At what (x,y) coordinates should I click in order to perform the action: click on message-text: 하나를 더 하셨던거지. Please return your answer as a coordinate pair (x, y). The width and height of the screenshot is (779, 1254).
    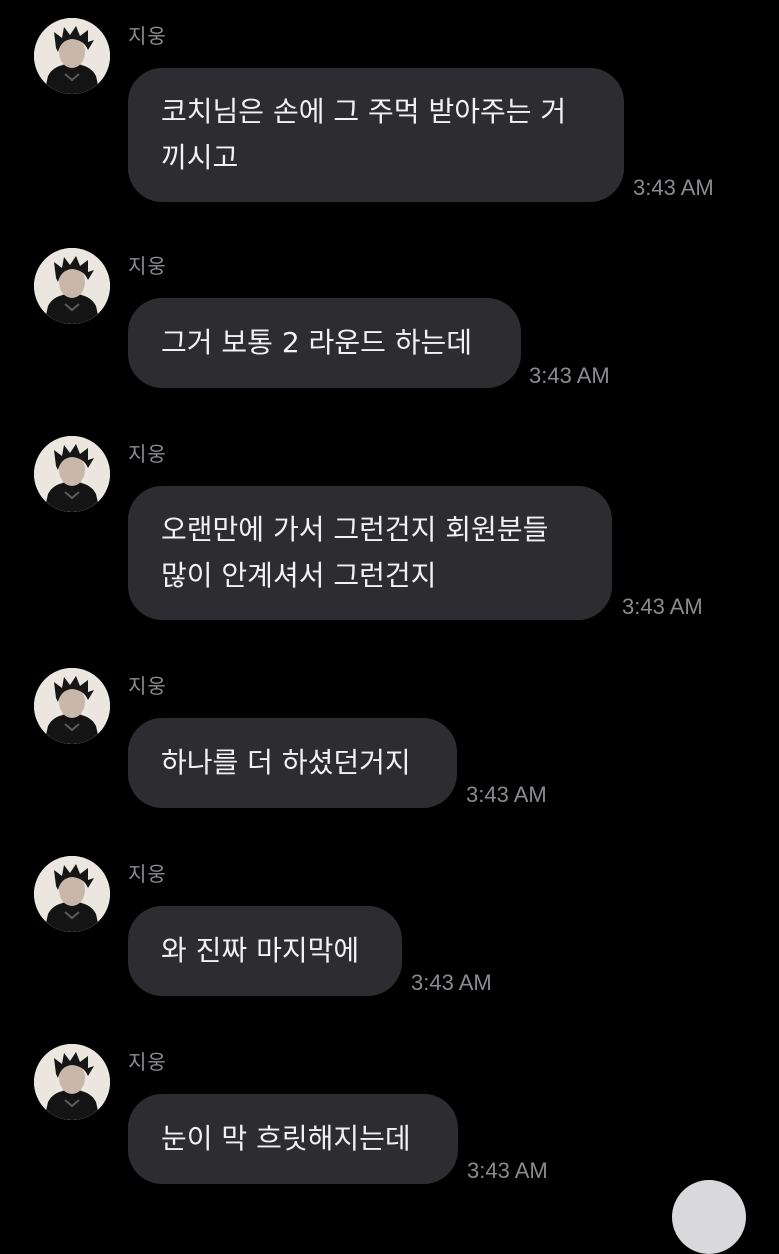
    Looking at the image, I should click on (286, 762).